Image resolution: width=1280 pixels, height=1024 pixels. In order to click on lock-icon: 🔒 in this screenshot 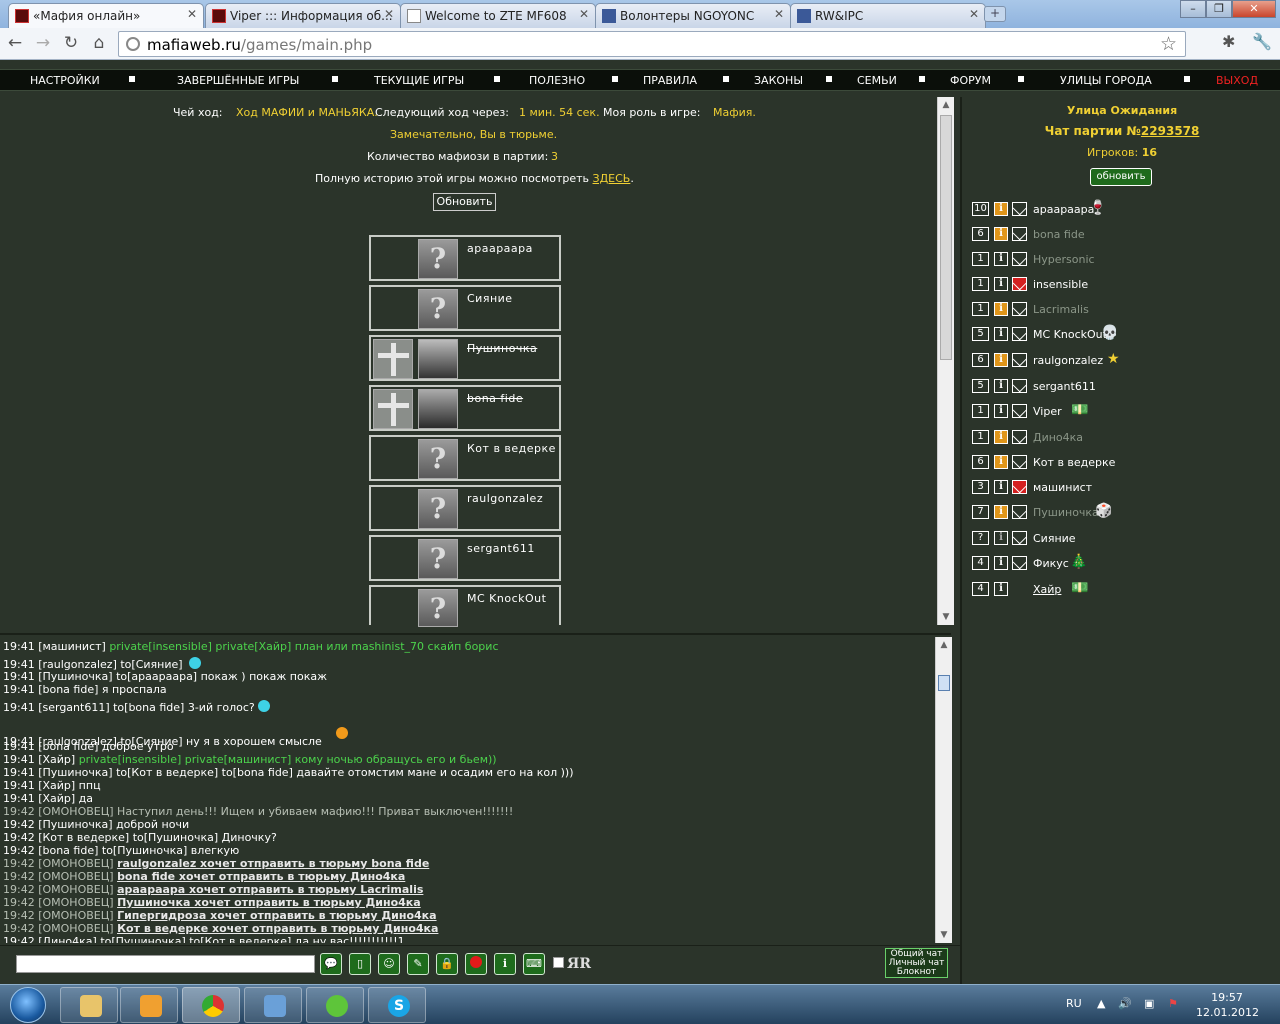, I will do `click(447, 964)`.